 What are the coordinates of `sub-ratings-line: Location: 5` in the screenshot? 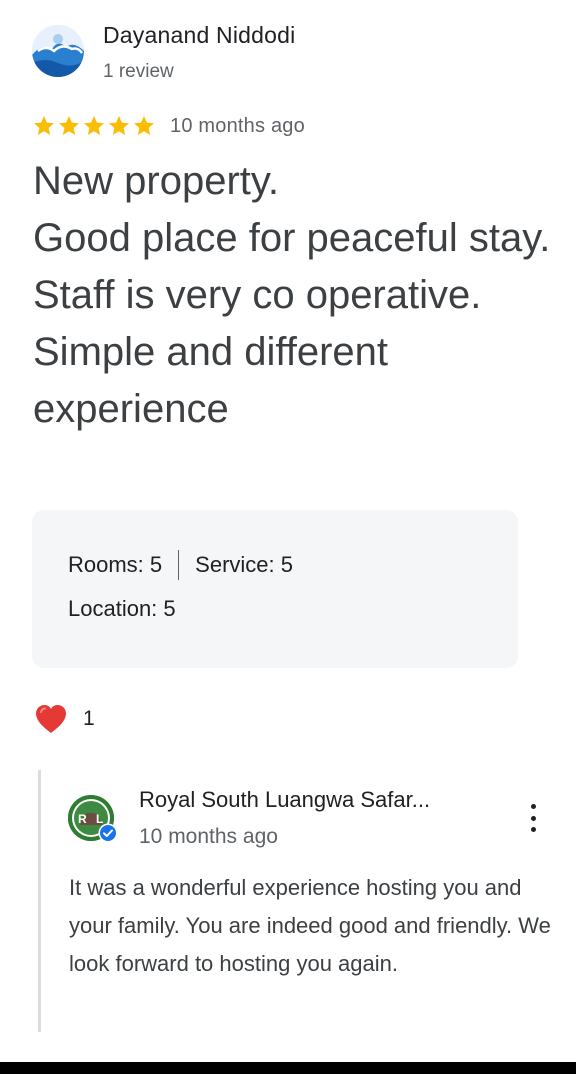 It's located at (122, 609).